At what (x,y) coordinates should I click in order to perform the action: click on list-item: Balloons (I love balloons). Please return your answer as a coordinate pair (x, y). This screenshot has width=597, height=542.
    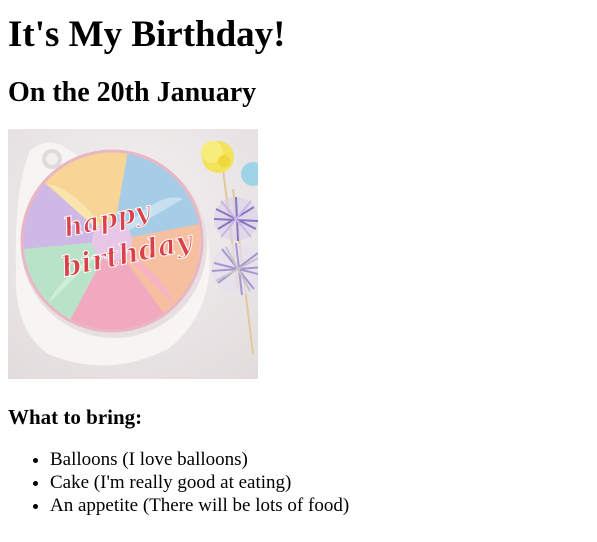
    Looking at the image, I should click on (319, 459).